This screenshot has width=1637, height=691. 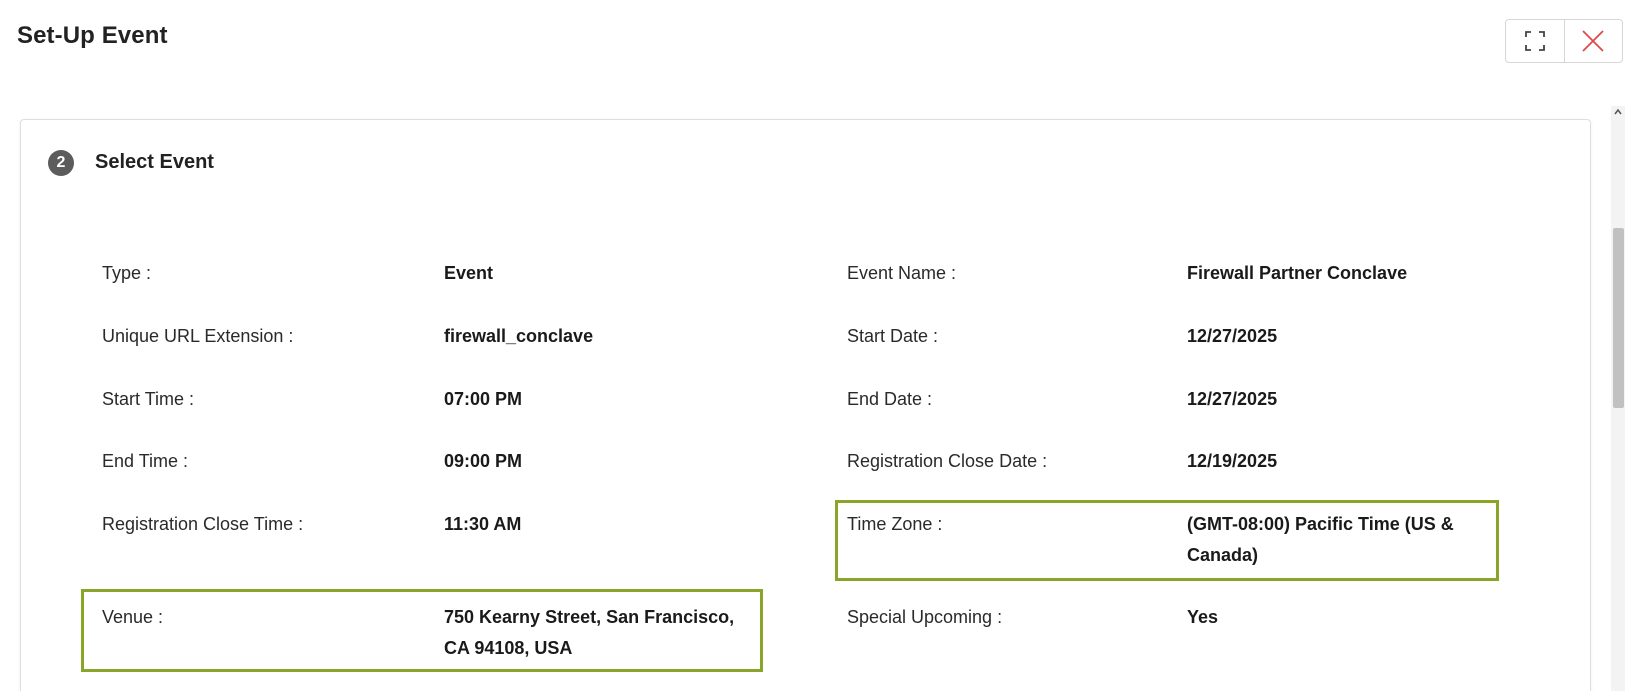 What do you see at coordinates (890, 399) in the screenshot?
I see `end-date-label: End Date :` at bounding box center [890, 399].